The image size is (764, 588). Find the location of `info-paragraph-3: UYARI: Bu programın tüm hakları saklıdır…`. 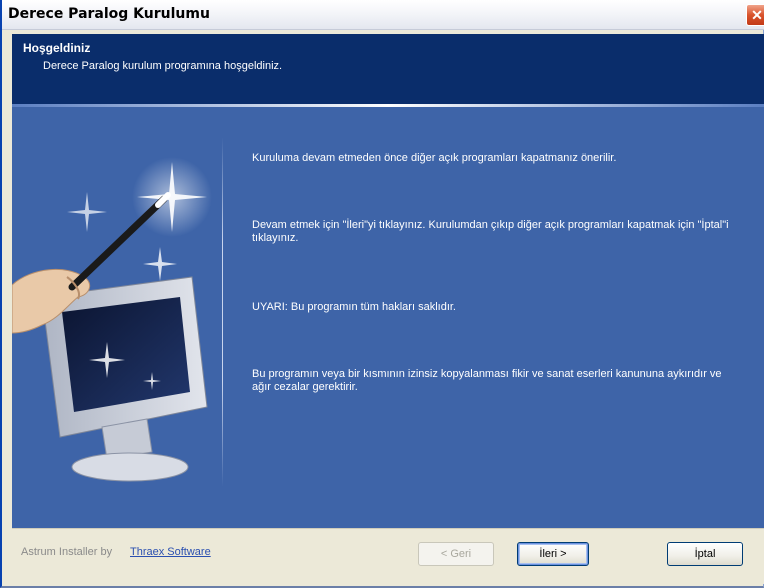

info-paragraph-3: UYARI: Bu programın tüm hakları saklıdır… is located at coordinates (354, 307).